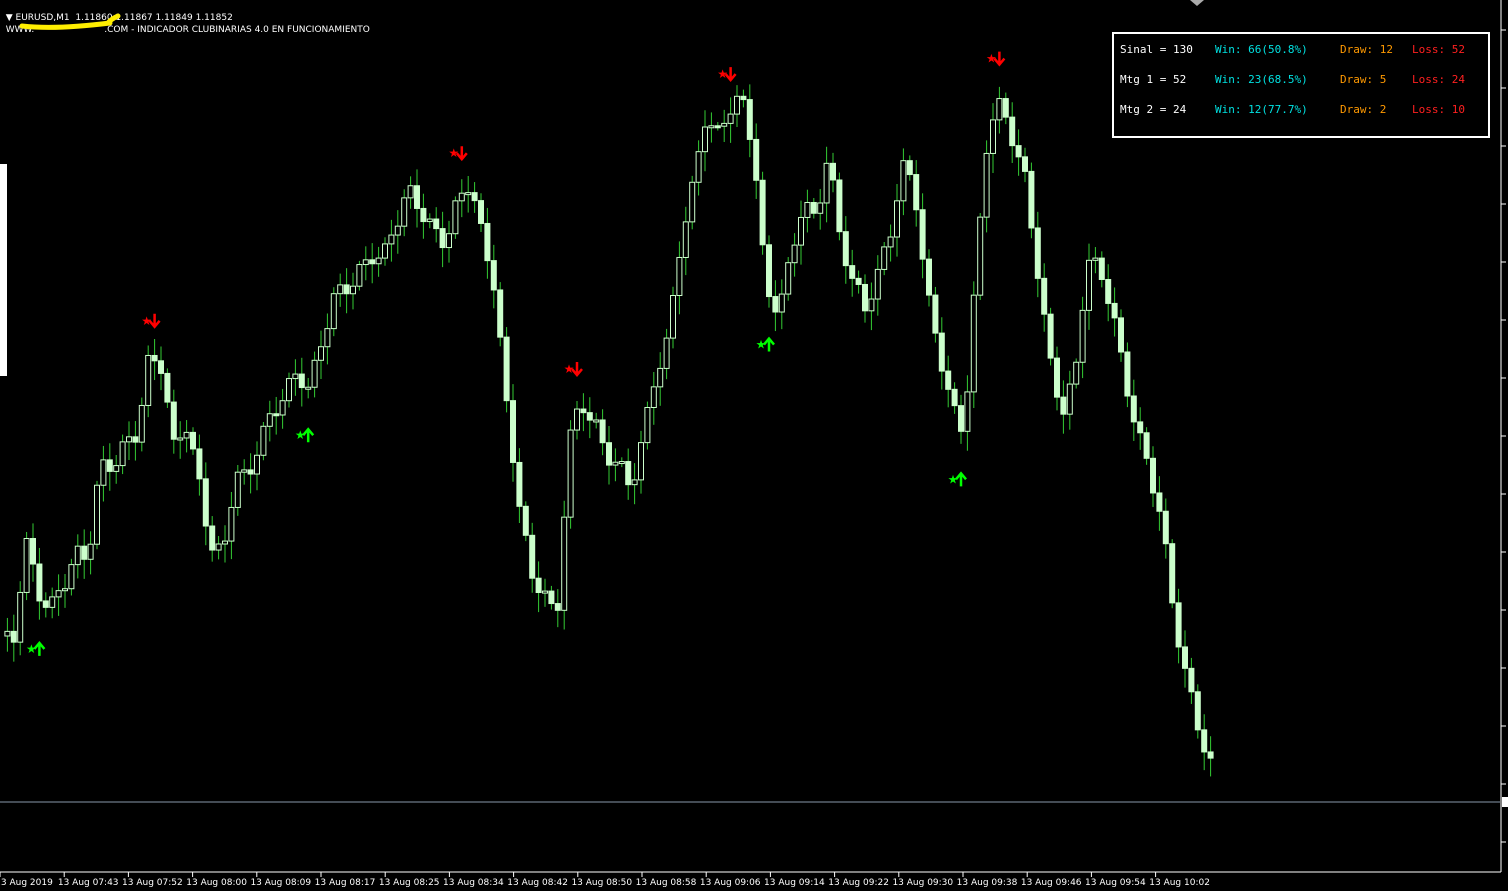 This screenshot has width=1508, height=891. I want to click on time-axis-label: 13 Aug 09:46, so click(1051, 883).